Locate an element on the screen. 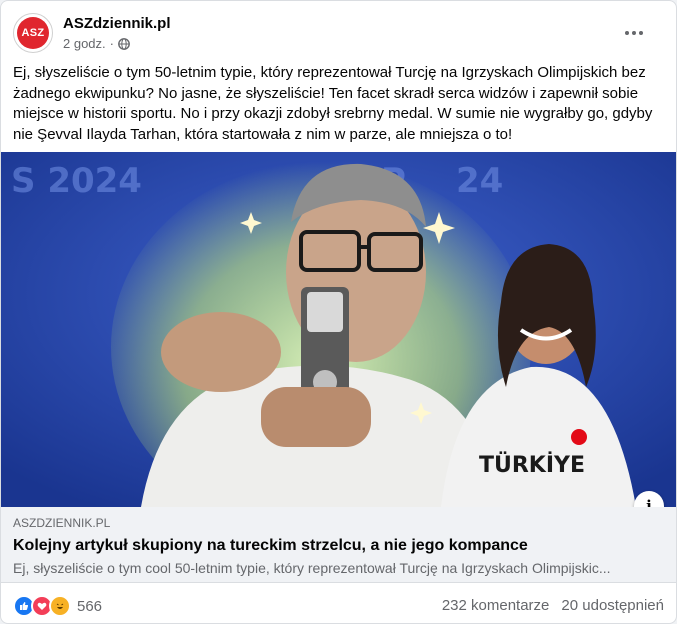  page-name-link: ASZdziennik.pl is located at coordinates (117, 23).